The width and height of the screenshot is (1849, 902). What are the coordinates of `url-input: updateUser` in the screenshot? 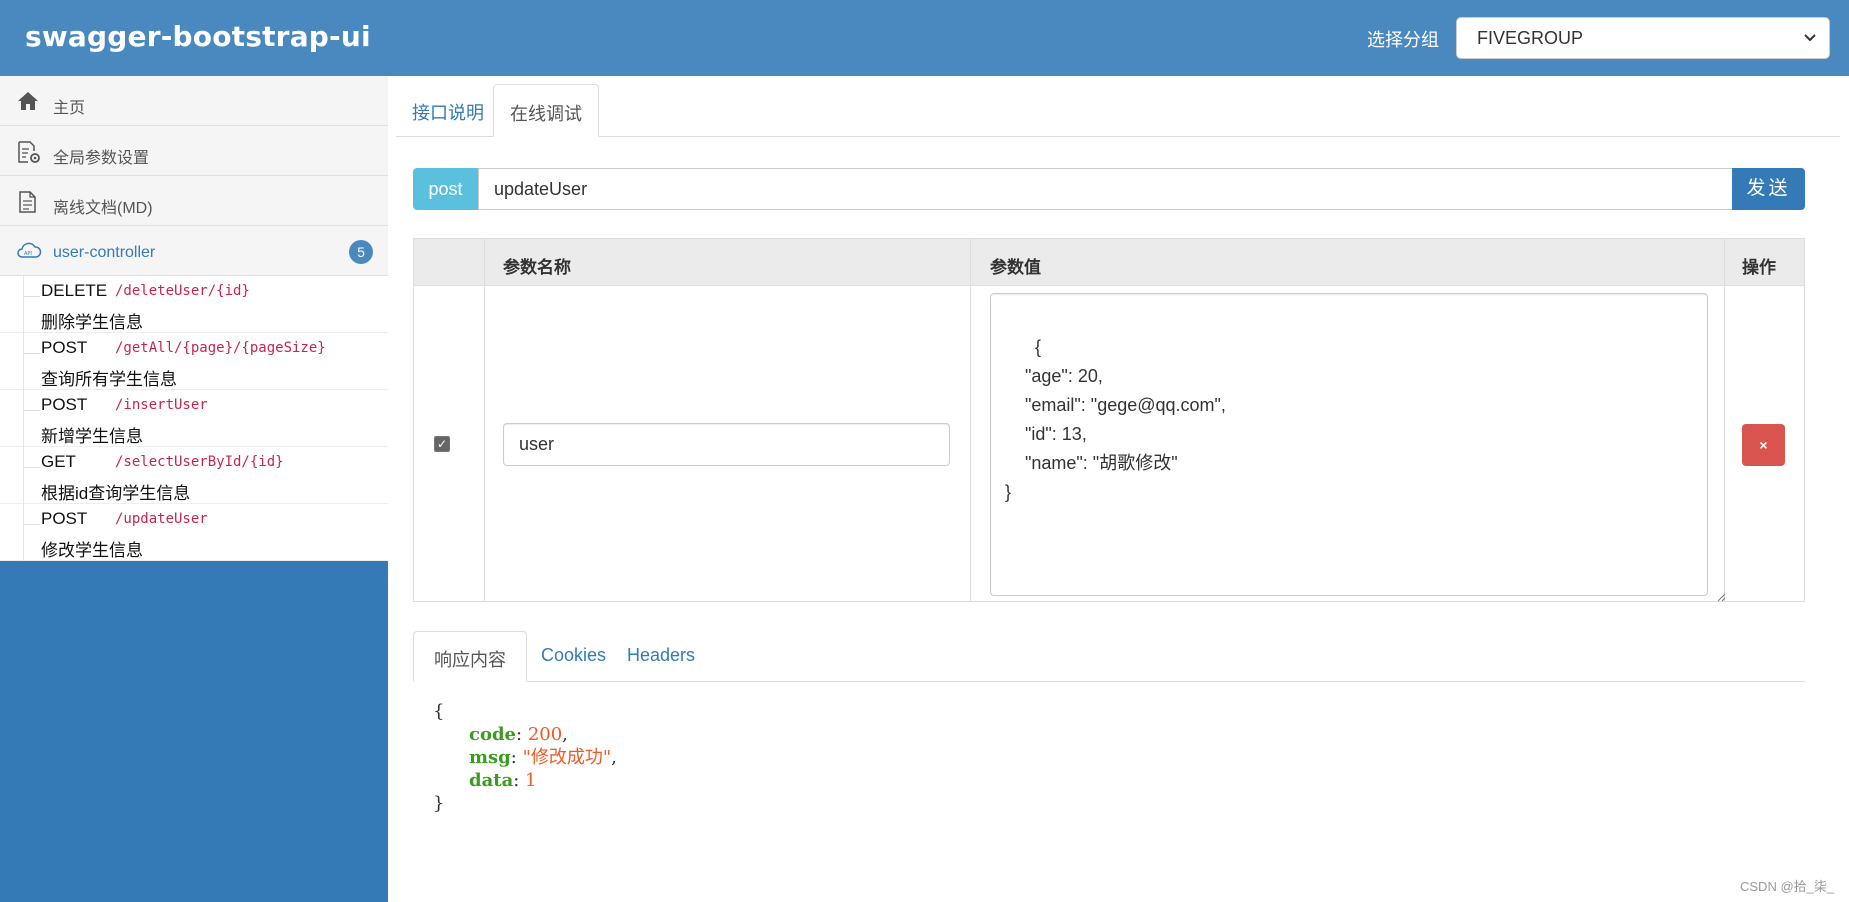 It's located at (1110, 189).